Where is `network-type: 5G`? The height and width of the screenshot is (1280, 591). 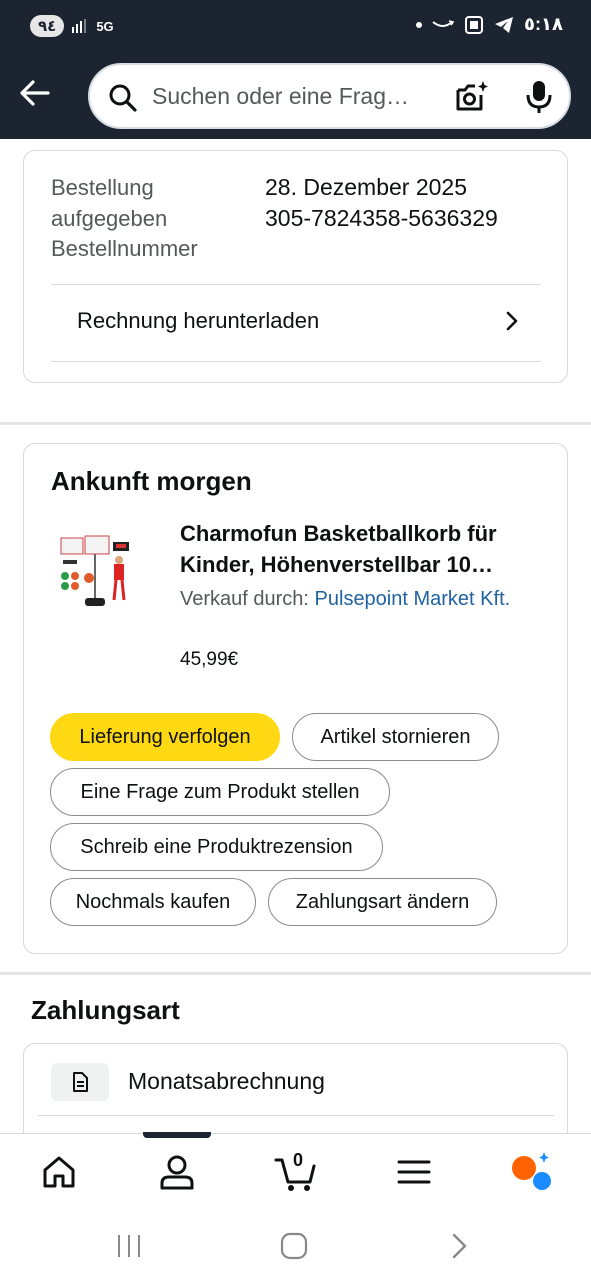 network-type: 5G is located at coordinates (105, 26).